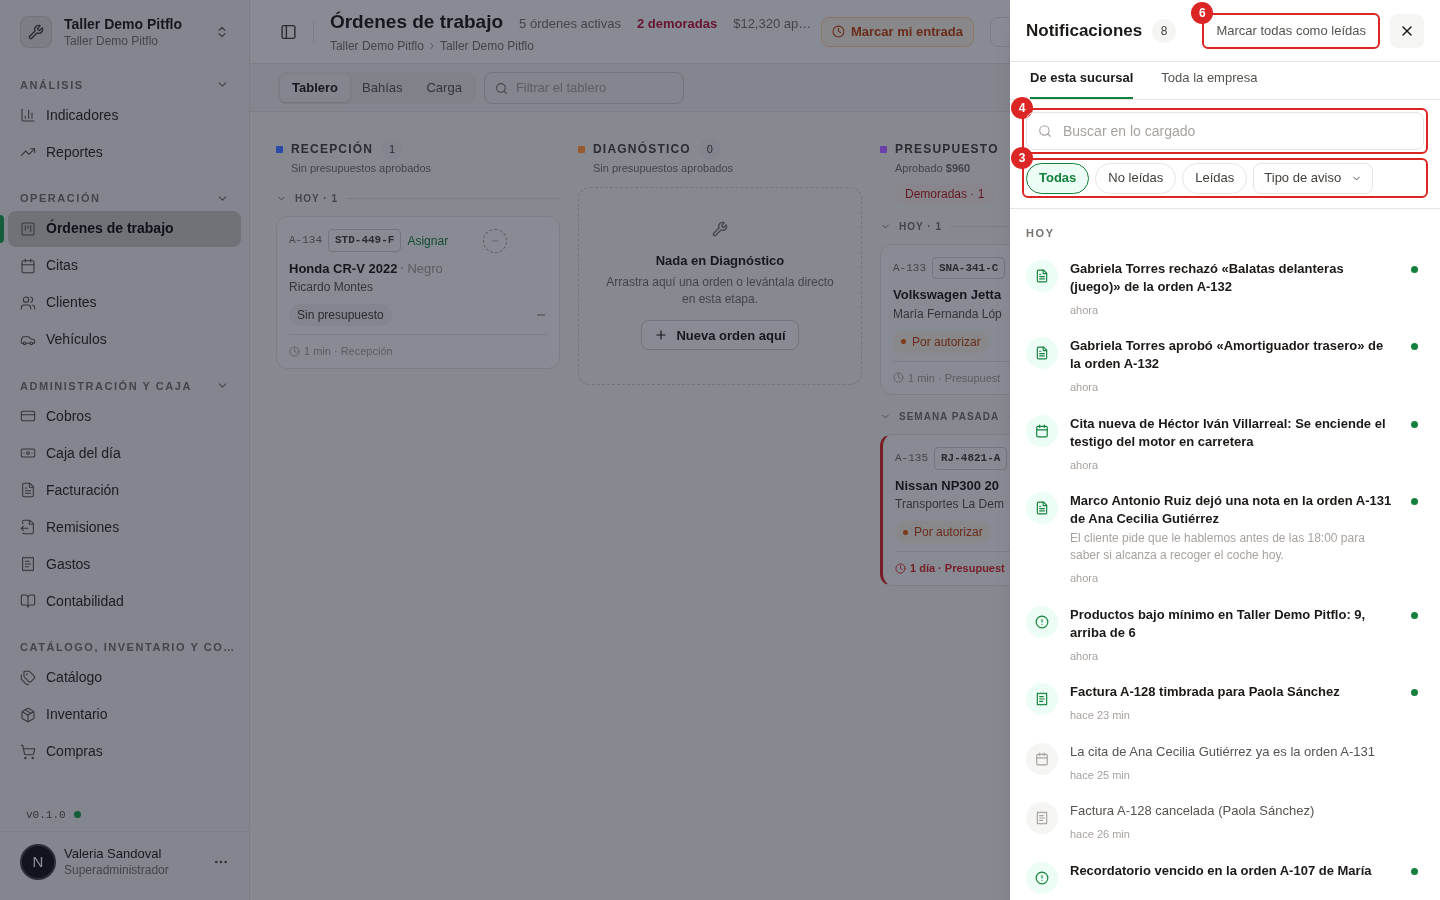 This screenshot has width=1440, height=900. Describe the element at coordinates (1313, 178) in the screenshot. I see `type-dropdown: Tipo de aviso` at that location.